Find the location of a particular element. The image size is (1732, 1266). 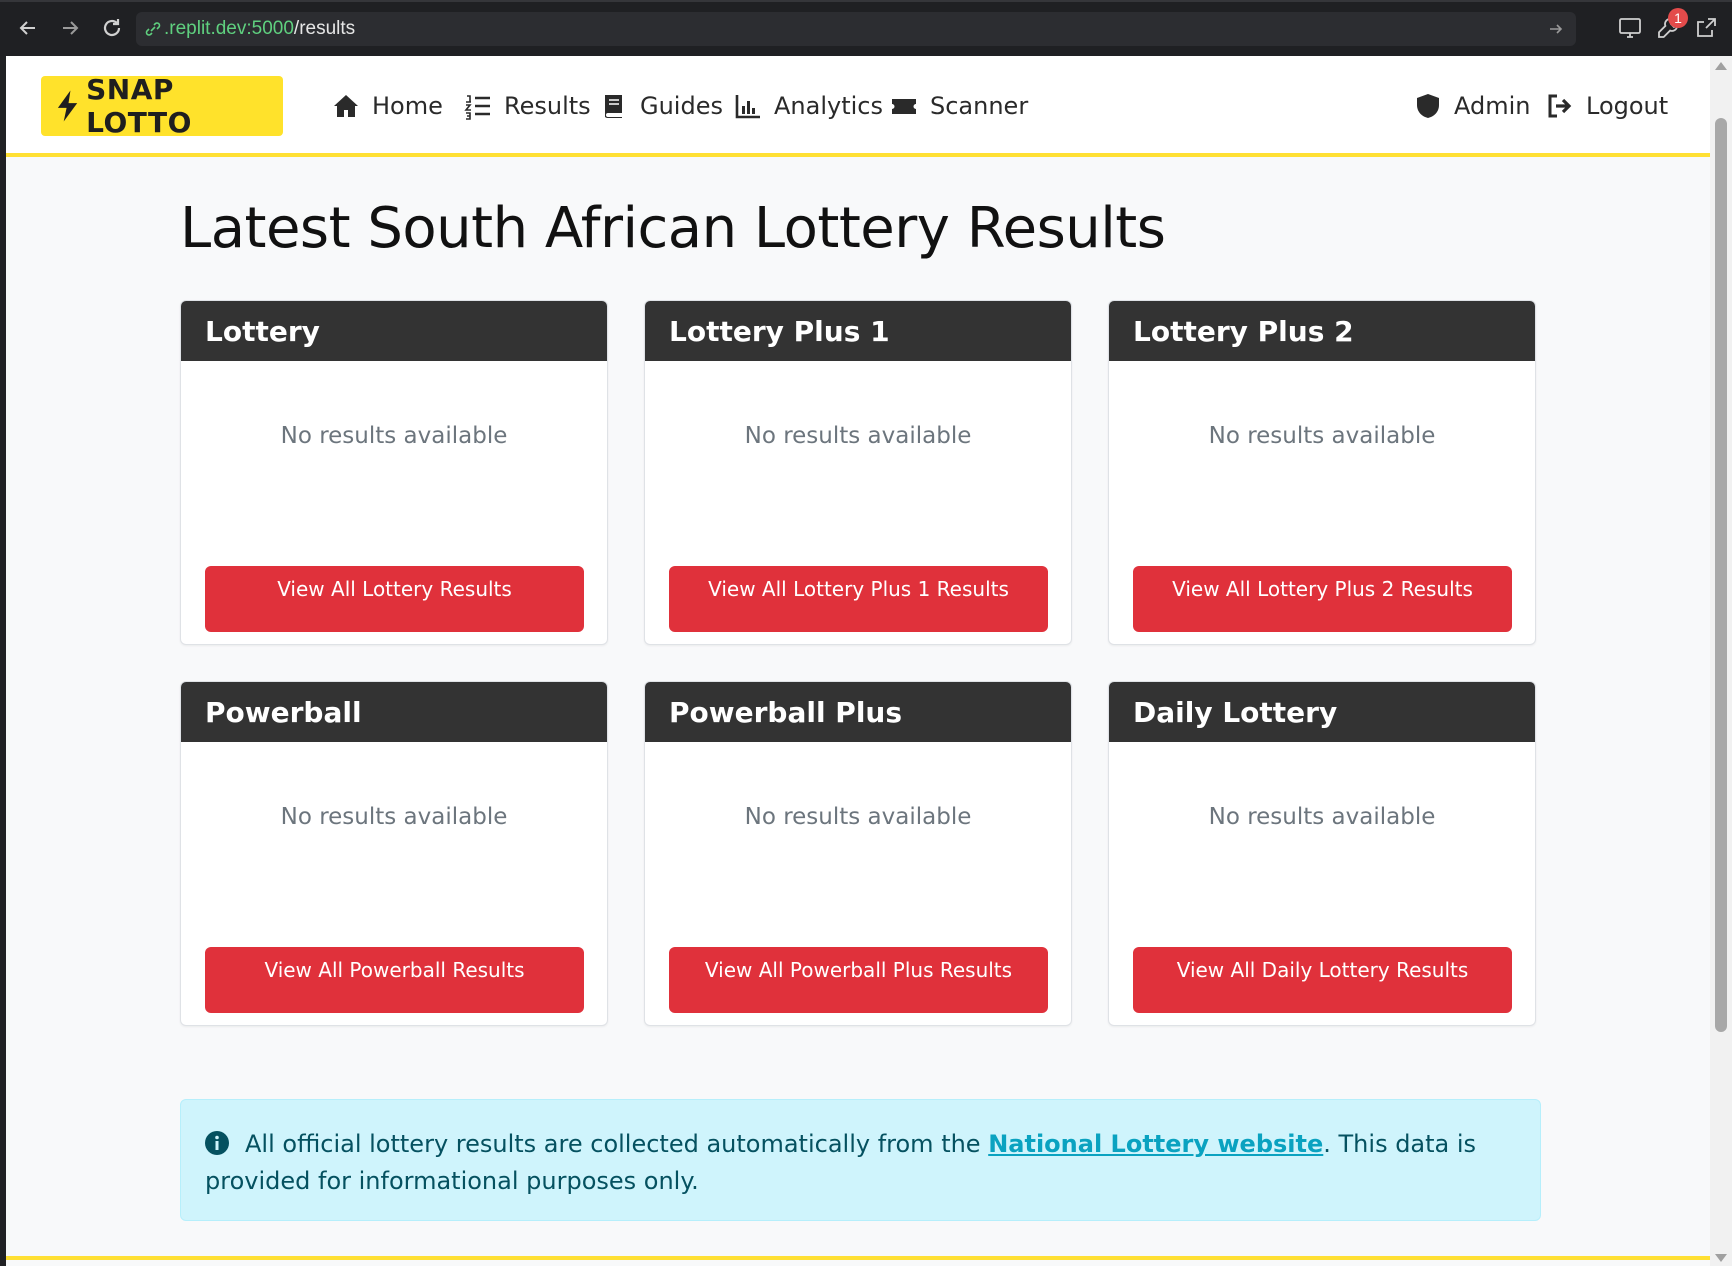

footer-divider is located at coordinates (858, 1258).